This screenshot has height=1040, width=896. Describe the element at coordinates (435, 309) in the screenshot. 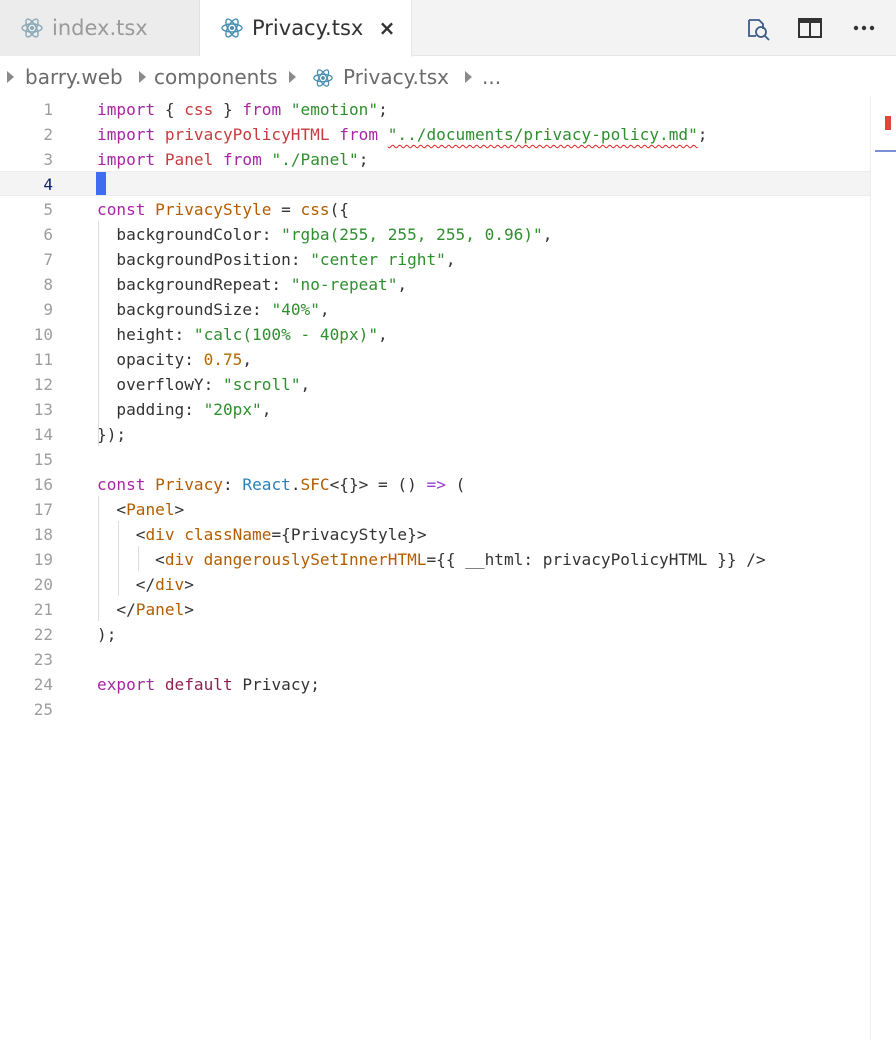

I see `code-line: 9 backgroundSize: "40%",` at that location.